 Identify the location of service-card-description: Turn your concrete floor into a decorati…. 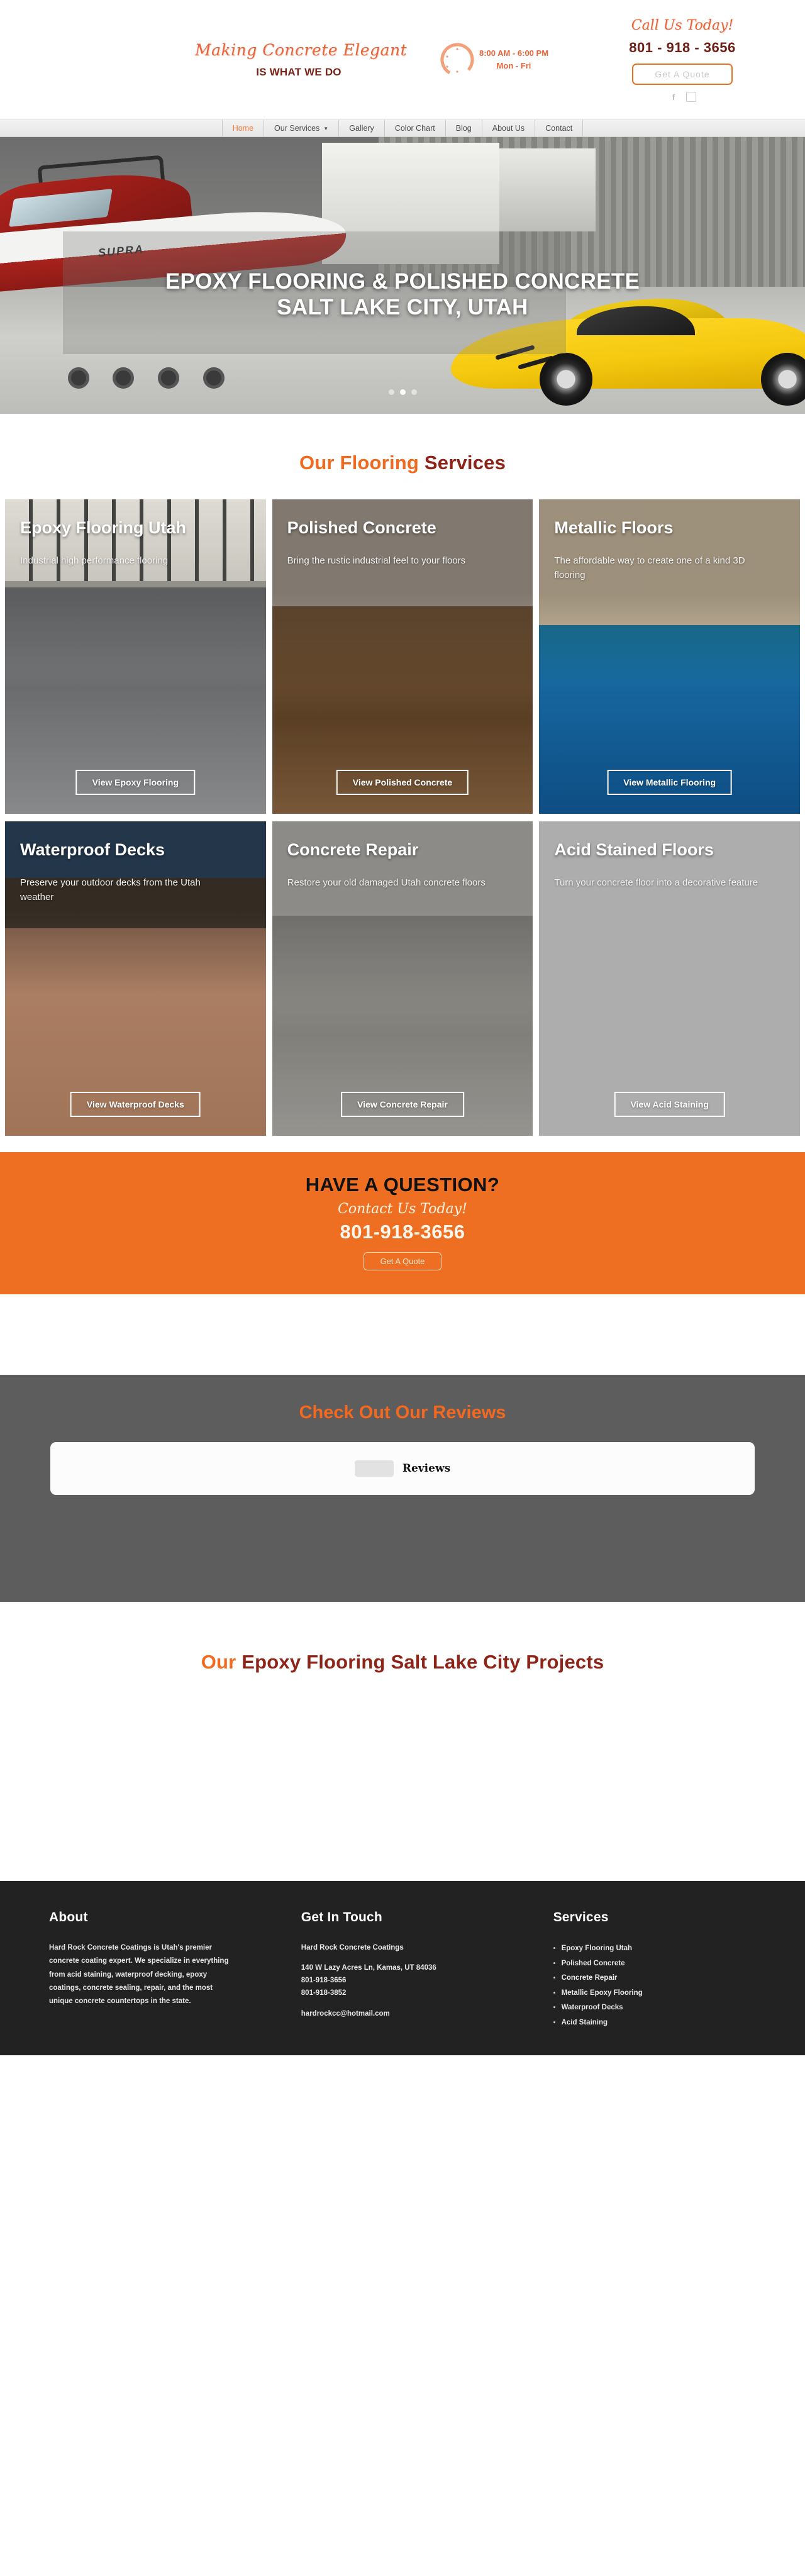
(656, 883).